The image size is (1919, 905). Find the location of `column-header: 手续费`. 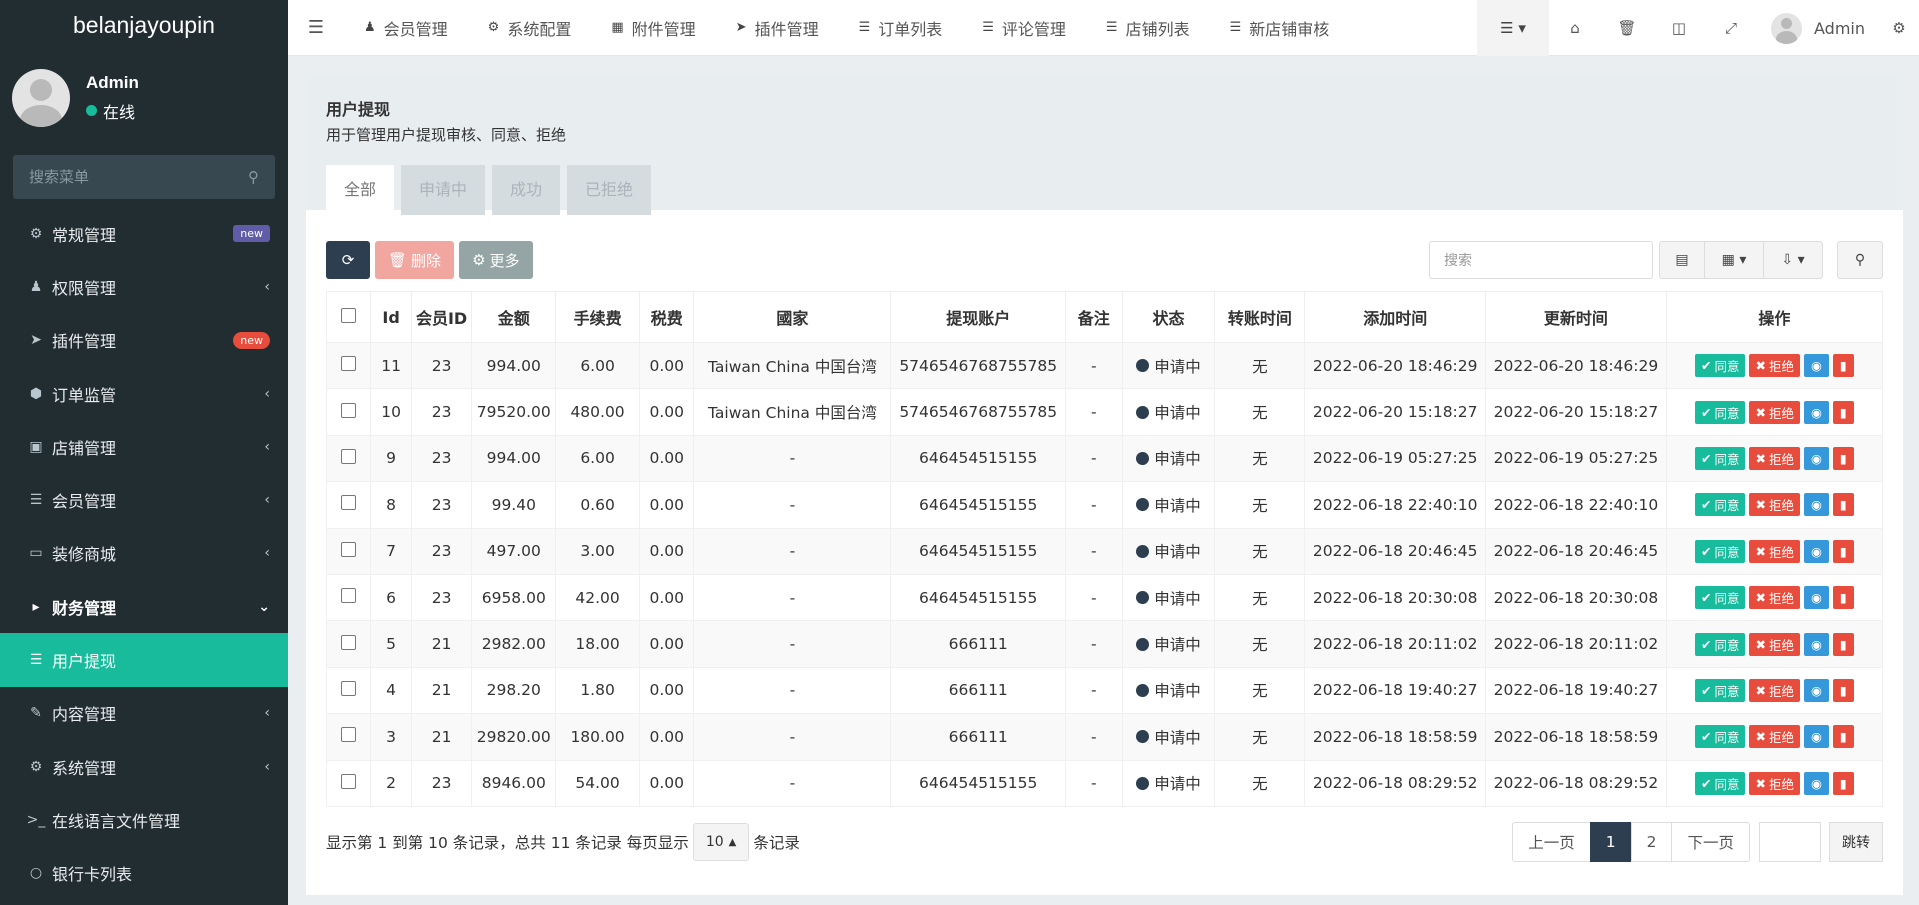

column-header: 手续费 is located at coordinates (597, 317).